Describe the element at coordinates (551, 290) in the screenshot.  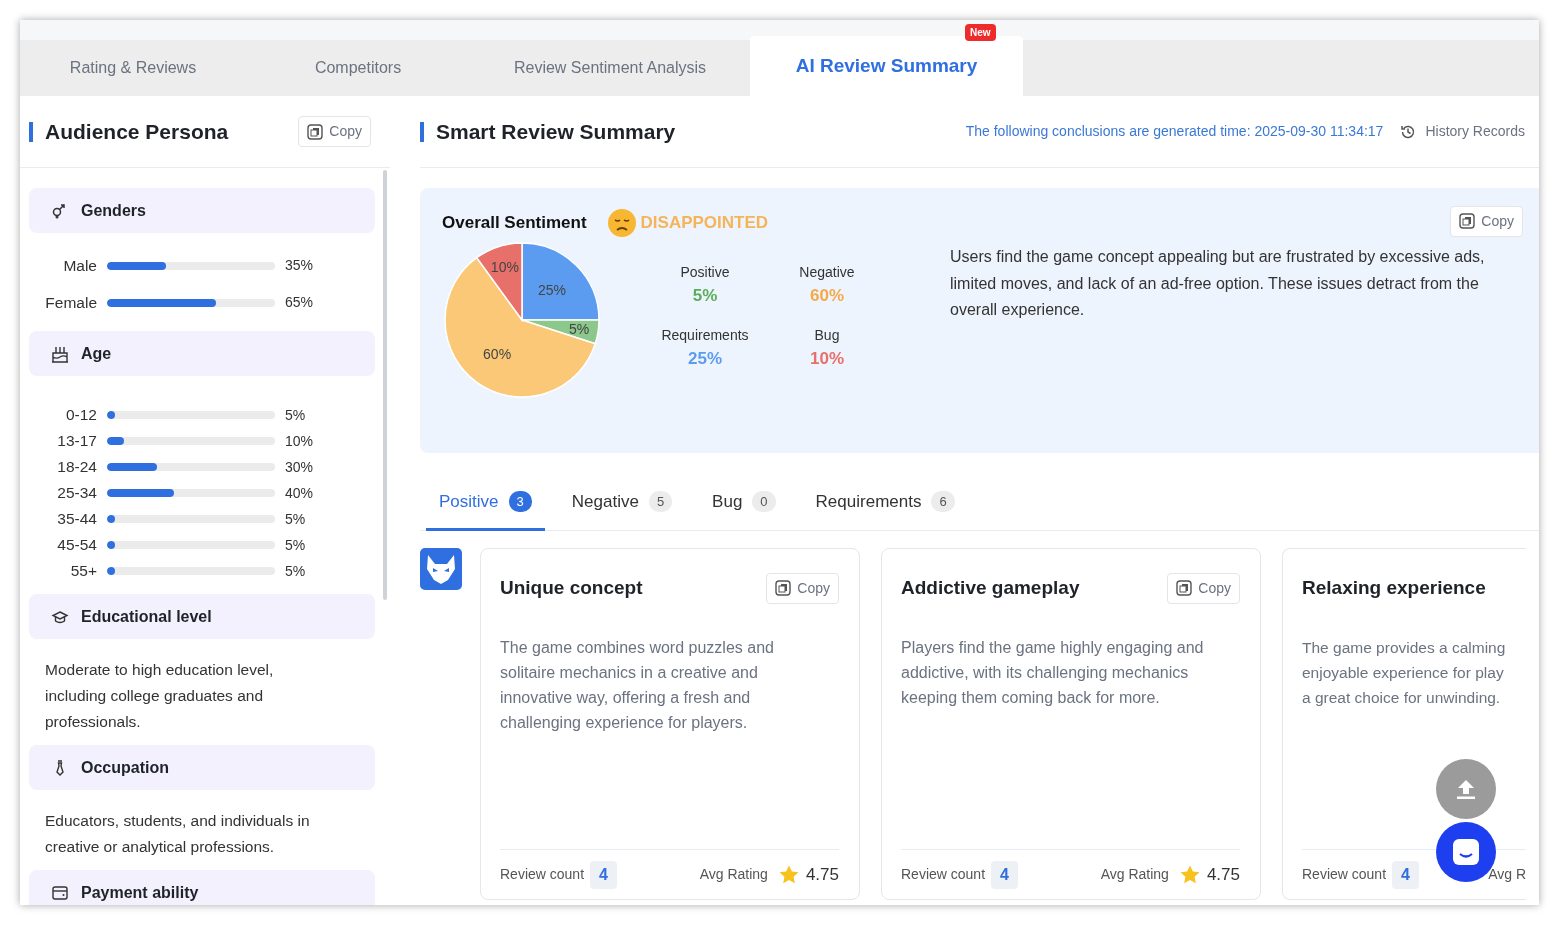
I see `slice-label: 25%` at that location.